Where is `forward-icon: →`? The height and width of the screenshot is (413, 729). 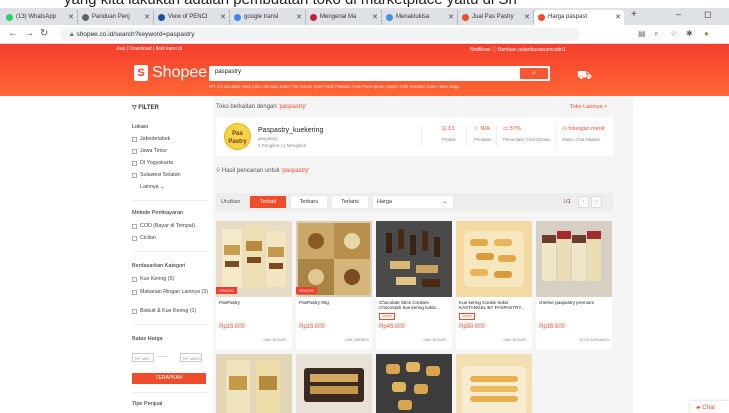
forward-icon: → is located at coordinates (29, 33).